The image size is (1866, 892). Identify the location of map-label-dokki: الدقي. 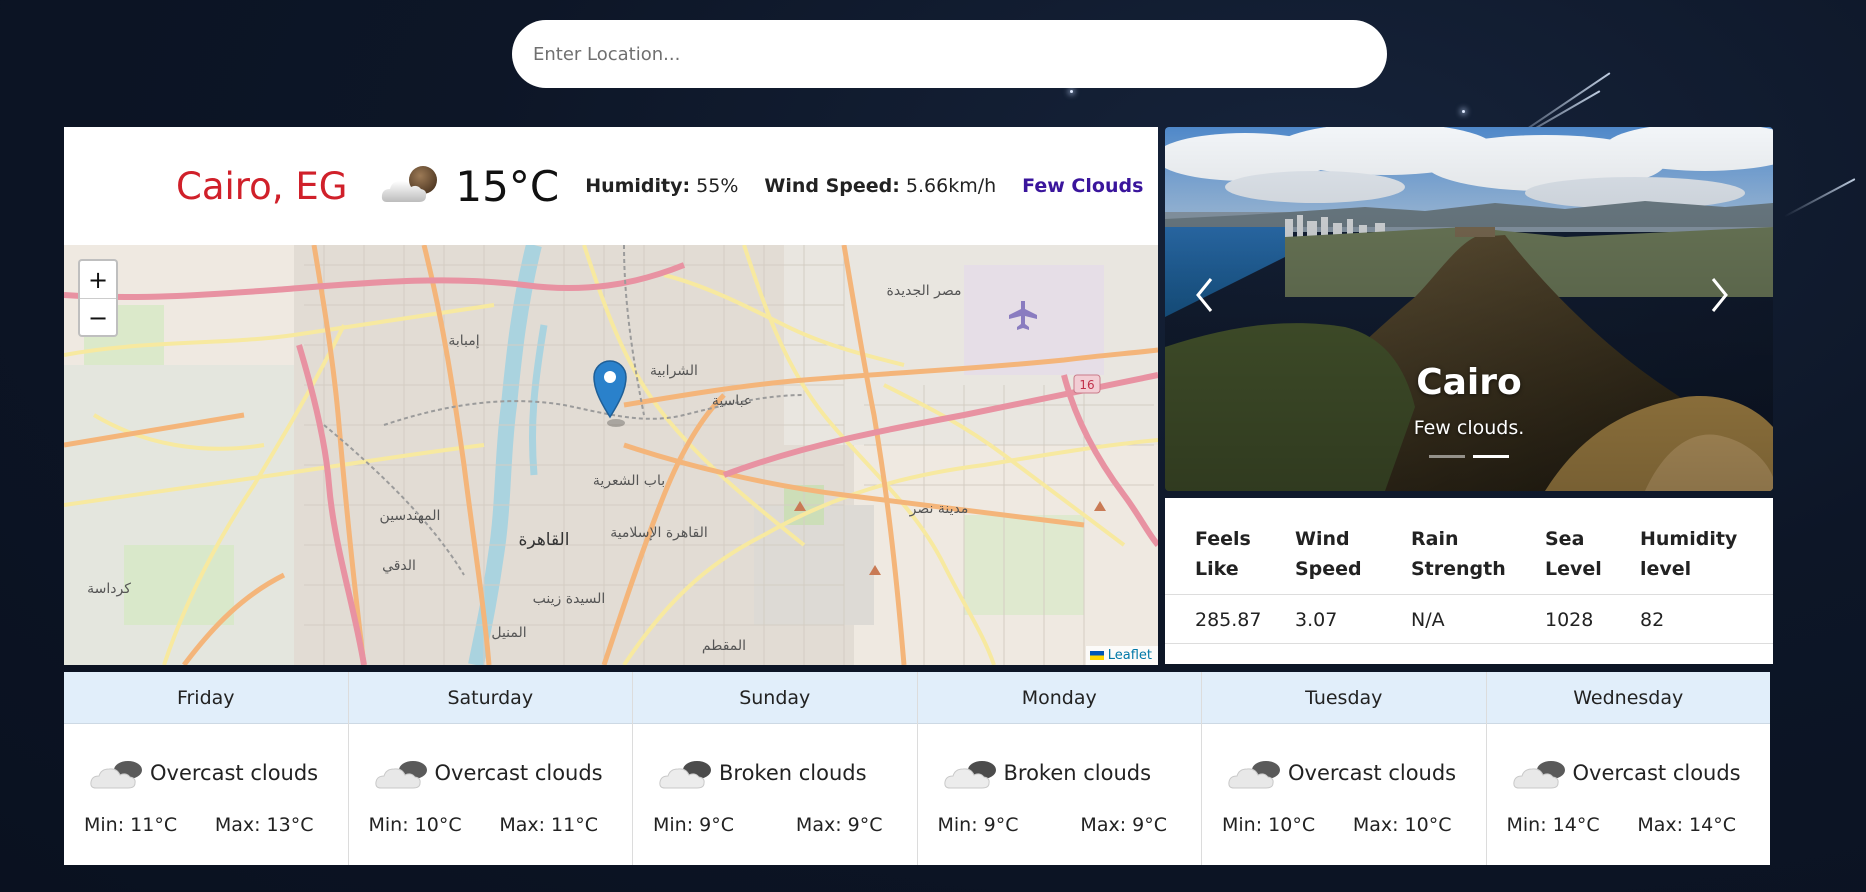
(399, 566).